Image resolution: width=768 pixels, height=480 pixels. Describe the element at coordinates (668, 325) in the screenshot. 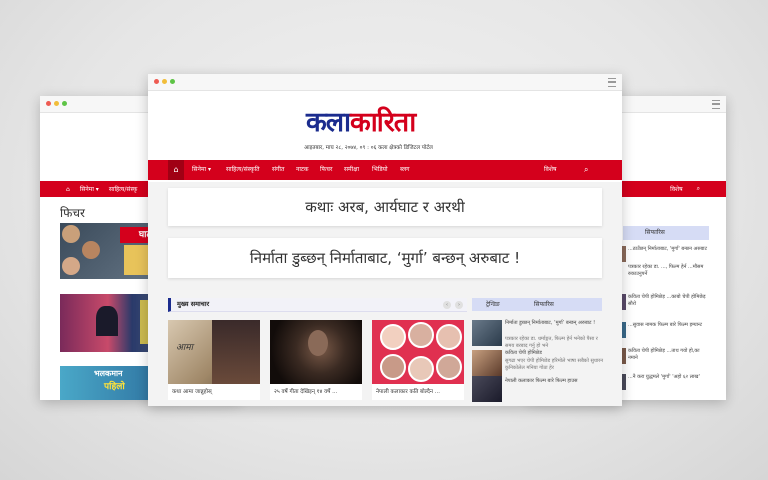

I see `list-item: ...सुवास नामक फिल्म बारे फिल्म इम्यान्ट` at that location.